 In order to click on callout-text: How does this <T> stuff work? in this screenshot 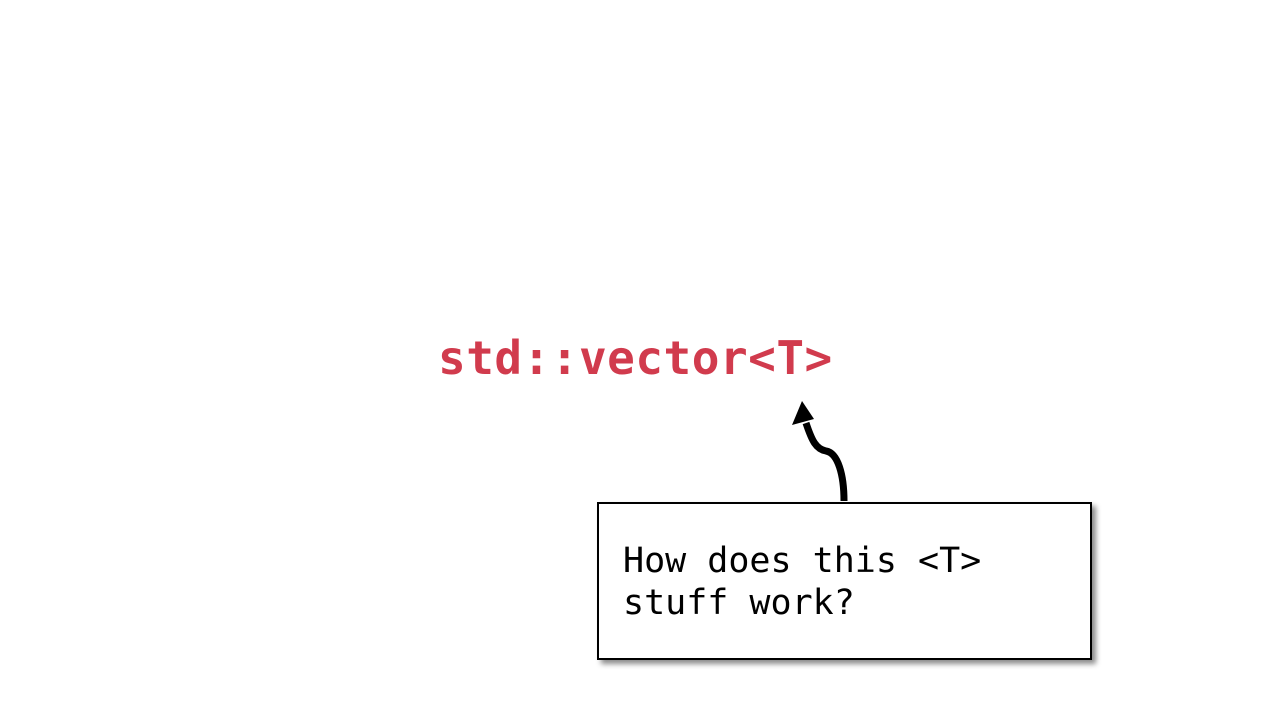, I will do `click(856, 582)`.